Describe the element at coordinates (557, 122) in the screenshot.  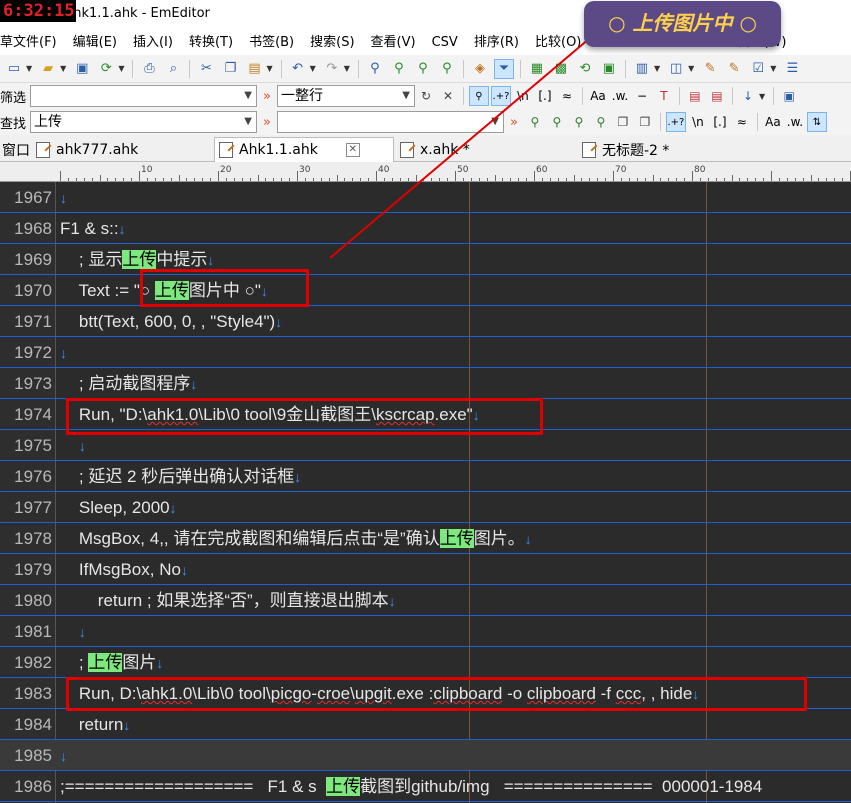
I see `find-up-icon: ⚲` at that location.